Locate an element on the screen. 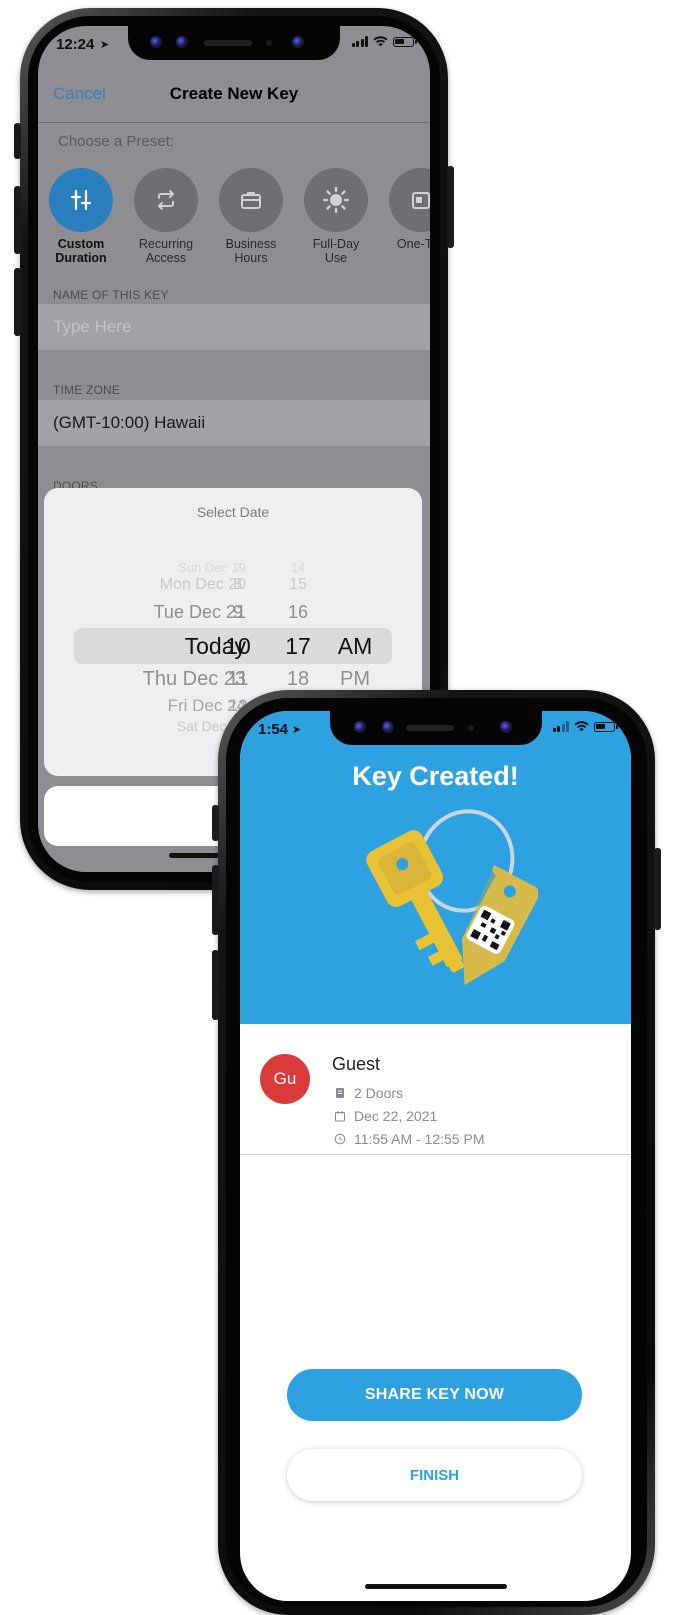  preset-recurring-access: Recurring Access is located at coordinates (166, 216).